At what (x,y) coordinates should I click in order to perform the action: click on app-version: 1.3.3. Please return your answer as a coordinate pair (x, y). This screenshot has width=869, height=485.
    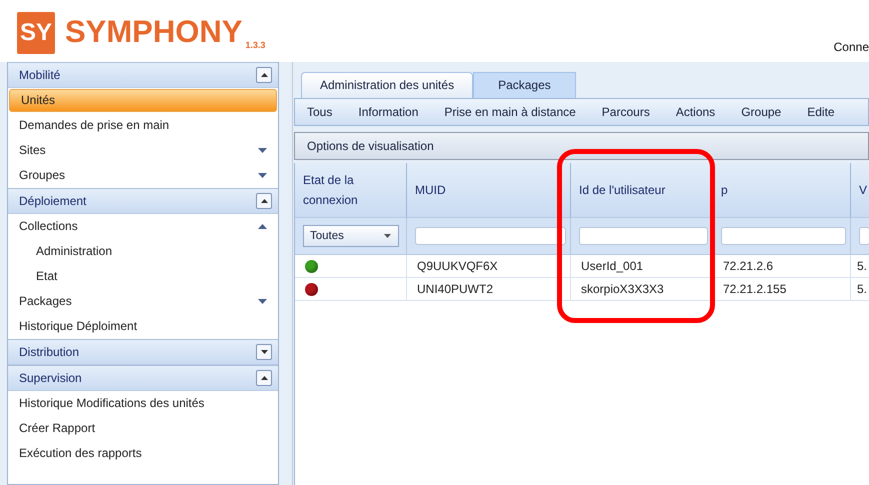
    Looking at the image, I should click on (255, 45).